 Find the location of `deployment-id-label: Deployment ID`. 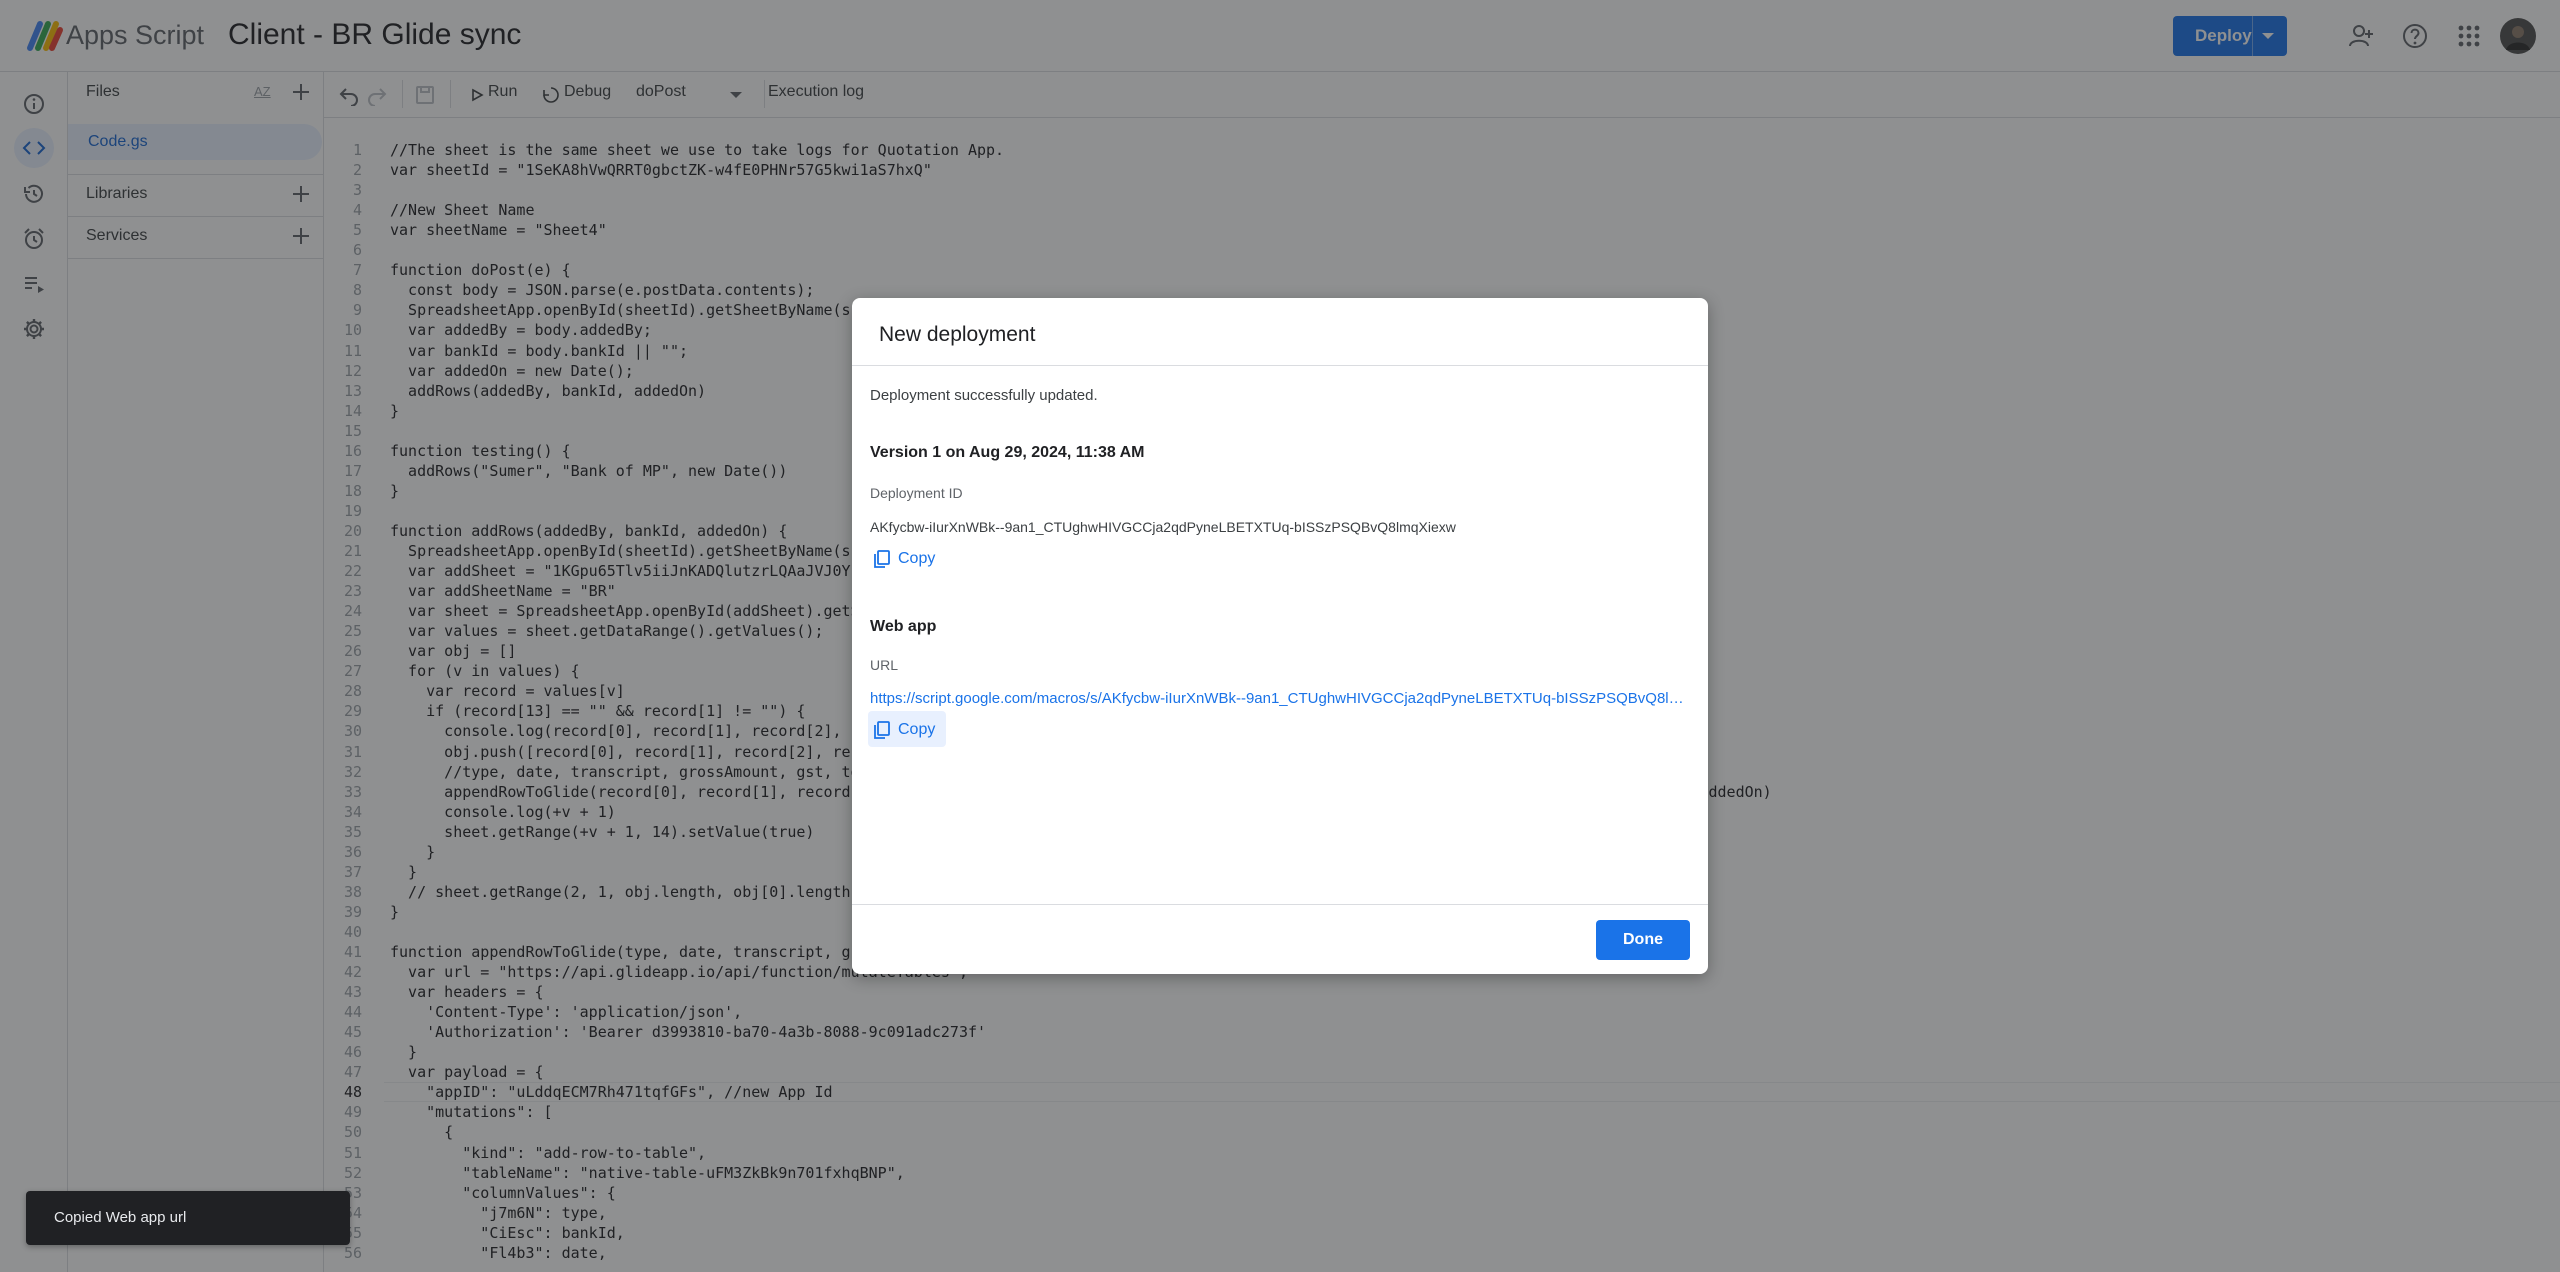

deployment-id-label: Deployment ID is located at coordinates (916, 493).